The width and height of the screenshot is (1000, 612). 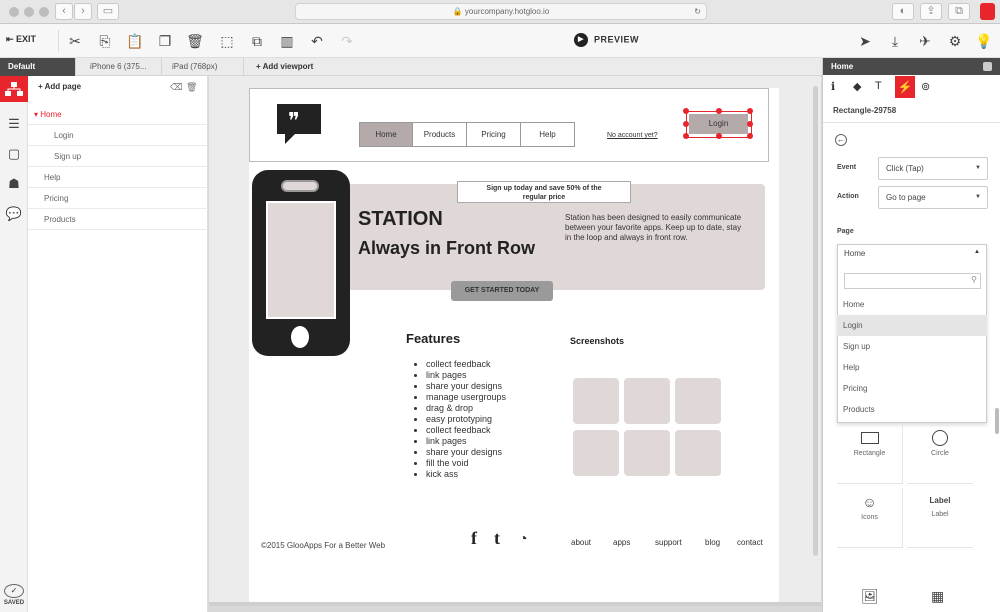 I want to click on viewport-tab-default: Default, so click(x=38, y=67).